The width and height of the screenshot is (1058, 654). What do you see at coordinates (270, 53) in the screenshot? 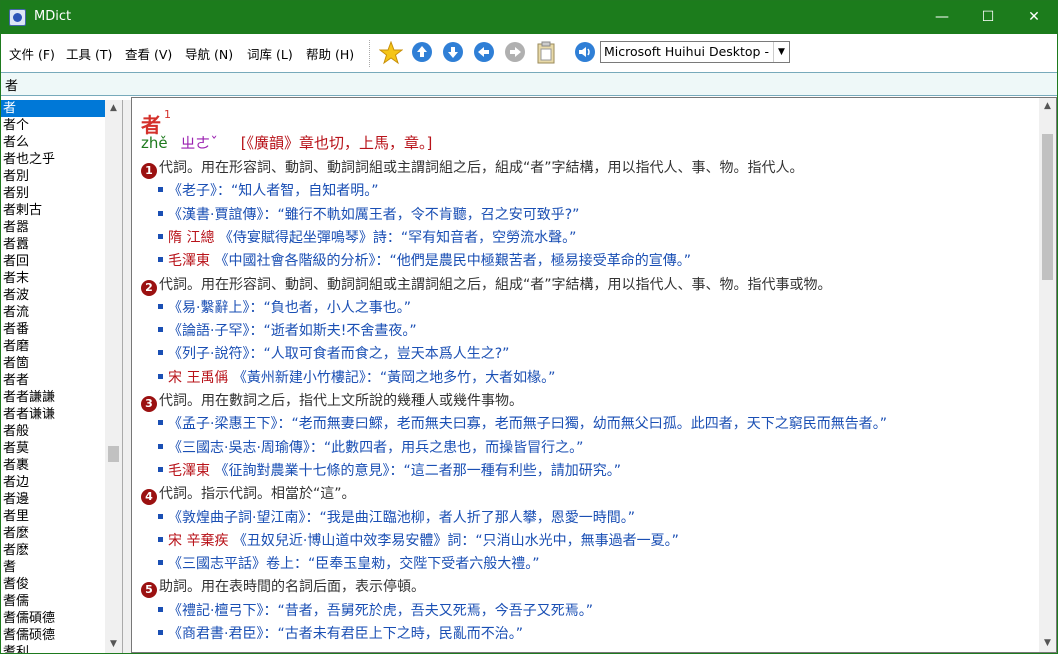
I see `menu-library: 词库 (L)` at bounding box center [270, 53].